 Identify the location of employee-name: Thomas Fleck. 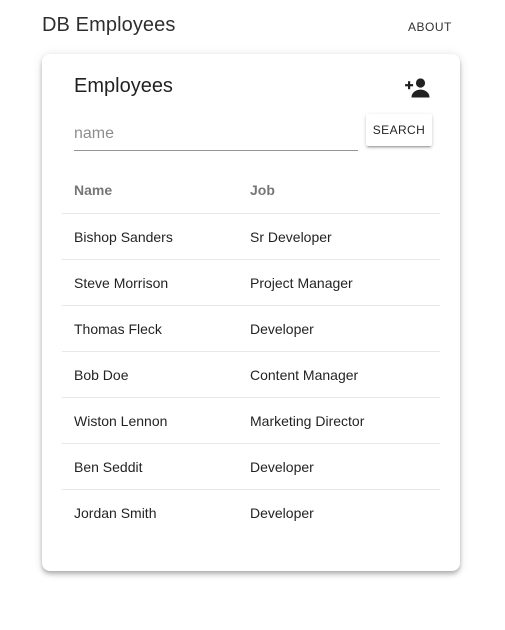
(118, 328).